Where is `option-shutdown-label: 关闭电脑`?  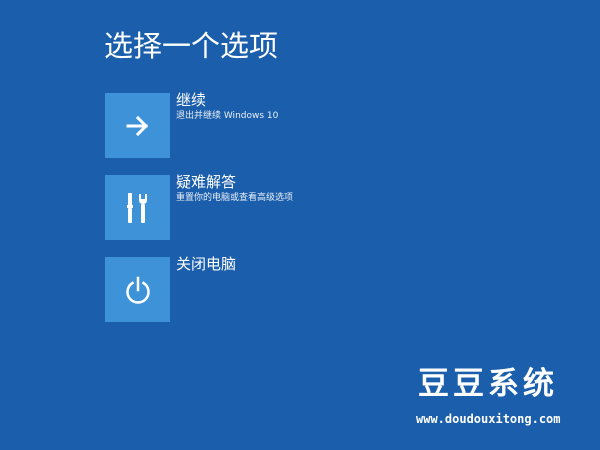
option-shutdown-label: 关闭电脑 is located at coordinates (206, 264).